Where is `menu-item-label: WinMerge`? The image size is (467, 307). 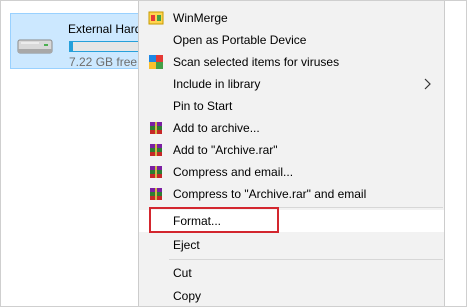
menu-item-label: WinMerge is located at coordinates (200, 18).